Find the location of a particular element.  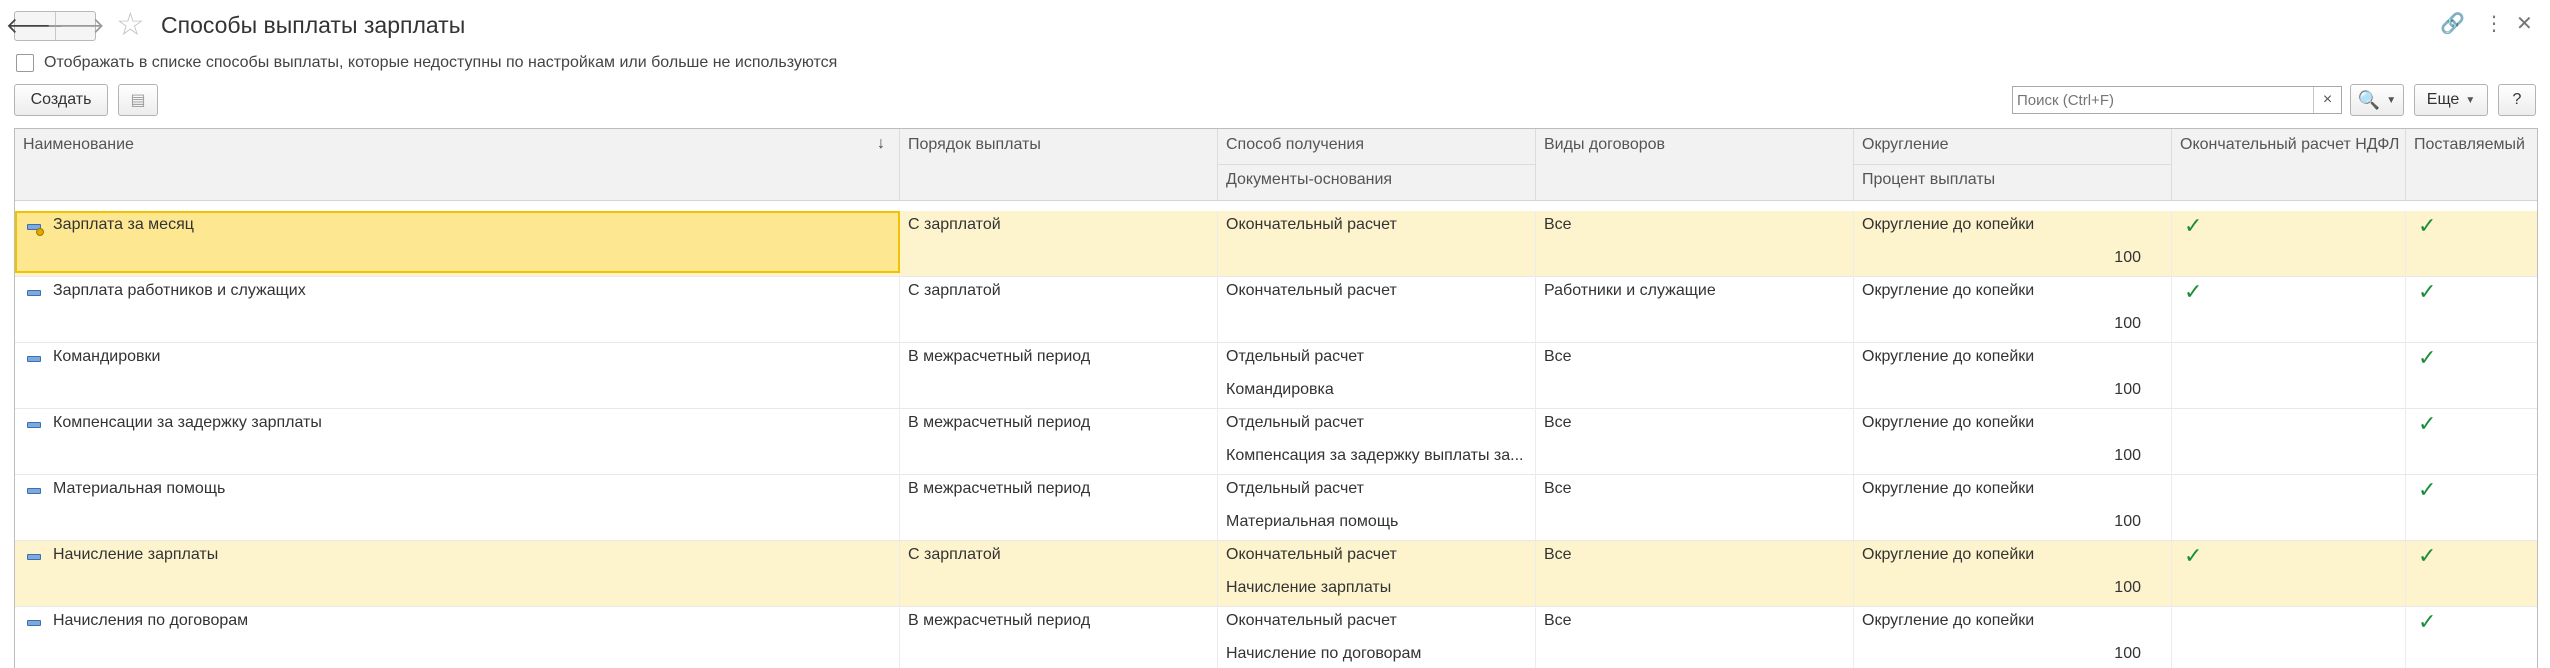

column-header-final-ndfl: Окончательный расчет НДФЛ is located at coordinates (2289, 165).